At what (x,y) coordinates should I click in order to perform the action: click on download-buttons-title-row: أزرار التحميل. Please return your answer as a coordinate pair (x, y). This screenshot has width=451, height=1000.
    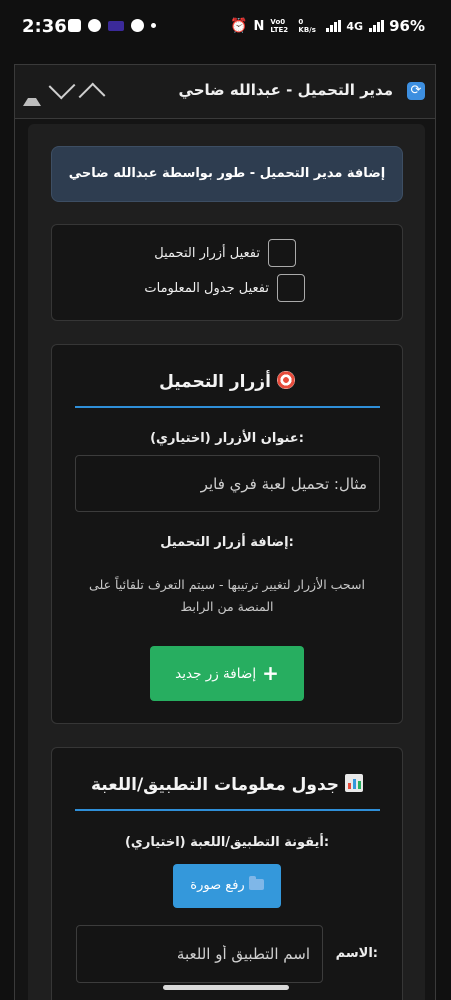
    Looking at the image, I should click on (227, 381).